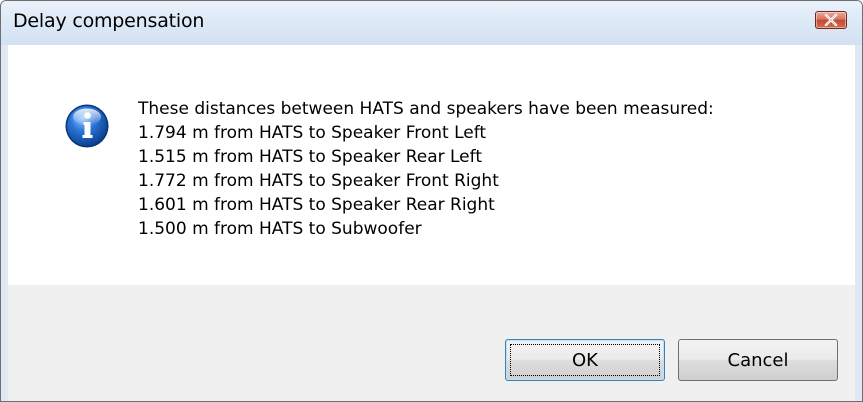 The image size is (863, 402). I want to click on cancel-button-label: Cancel, so click(758, 360).